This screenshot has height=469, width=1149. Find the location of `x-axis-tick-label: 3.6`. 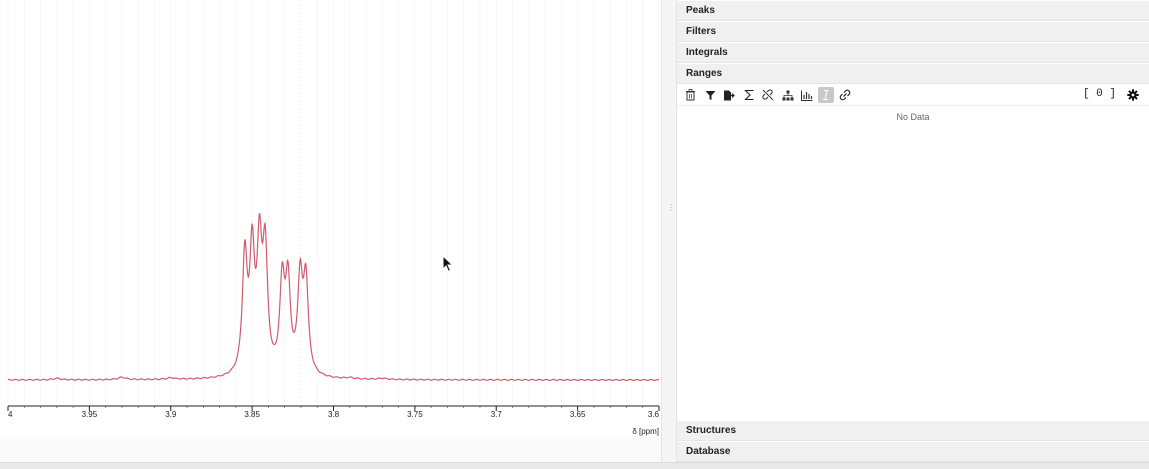

x-axis-tick-label: 3.6 is located at coordinates (654, 414).